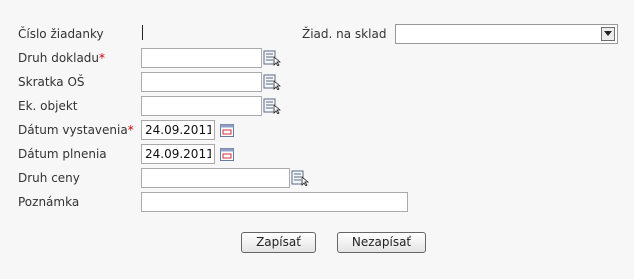 This screenshot has width=634, height=279. I want to click on cancel-button: Nezapísať, so click(381, 242).